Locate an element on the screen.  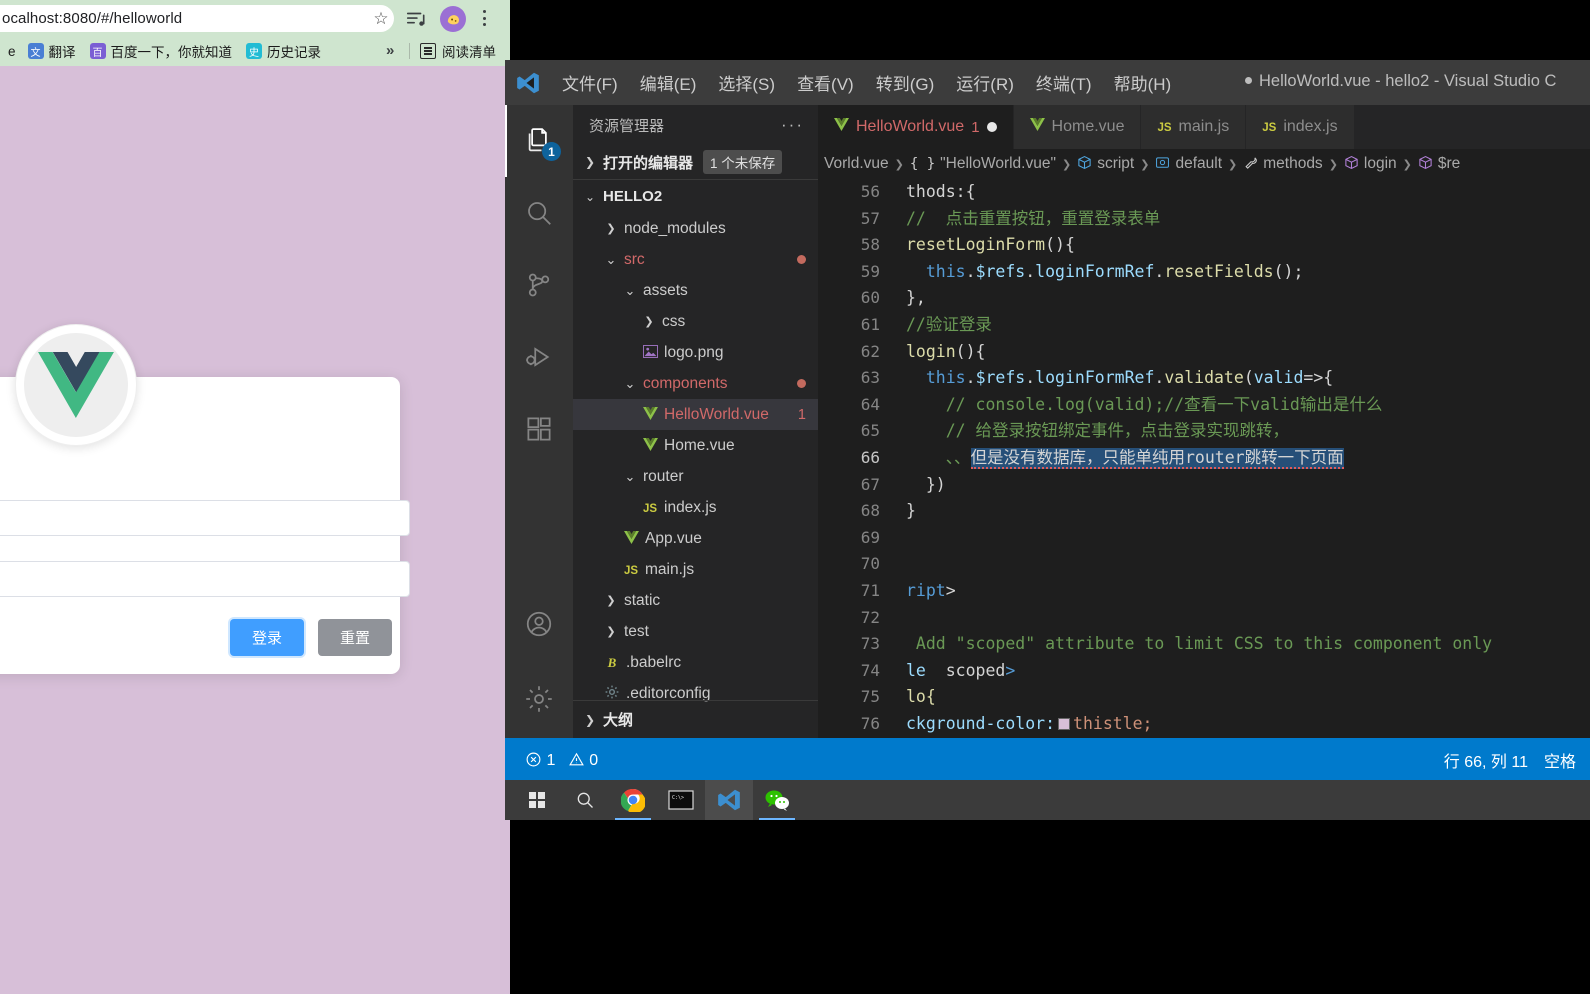
menu-selection: 选择(S) is located at coordinates (746, 82).